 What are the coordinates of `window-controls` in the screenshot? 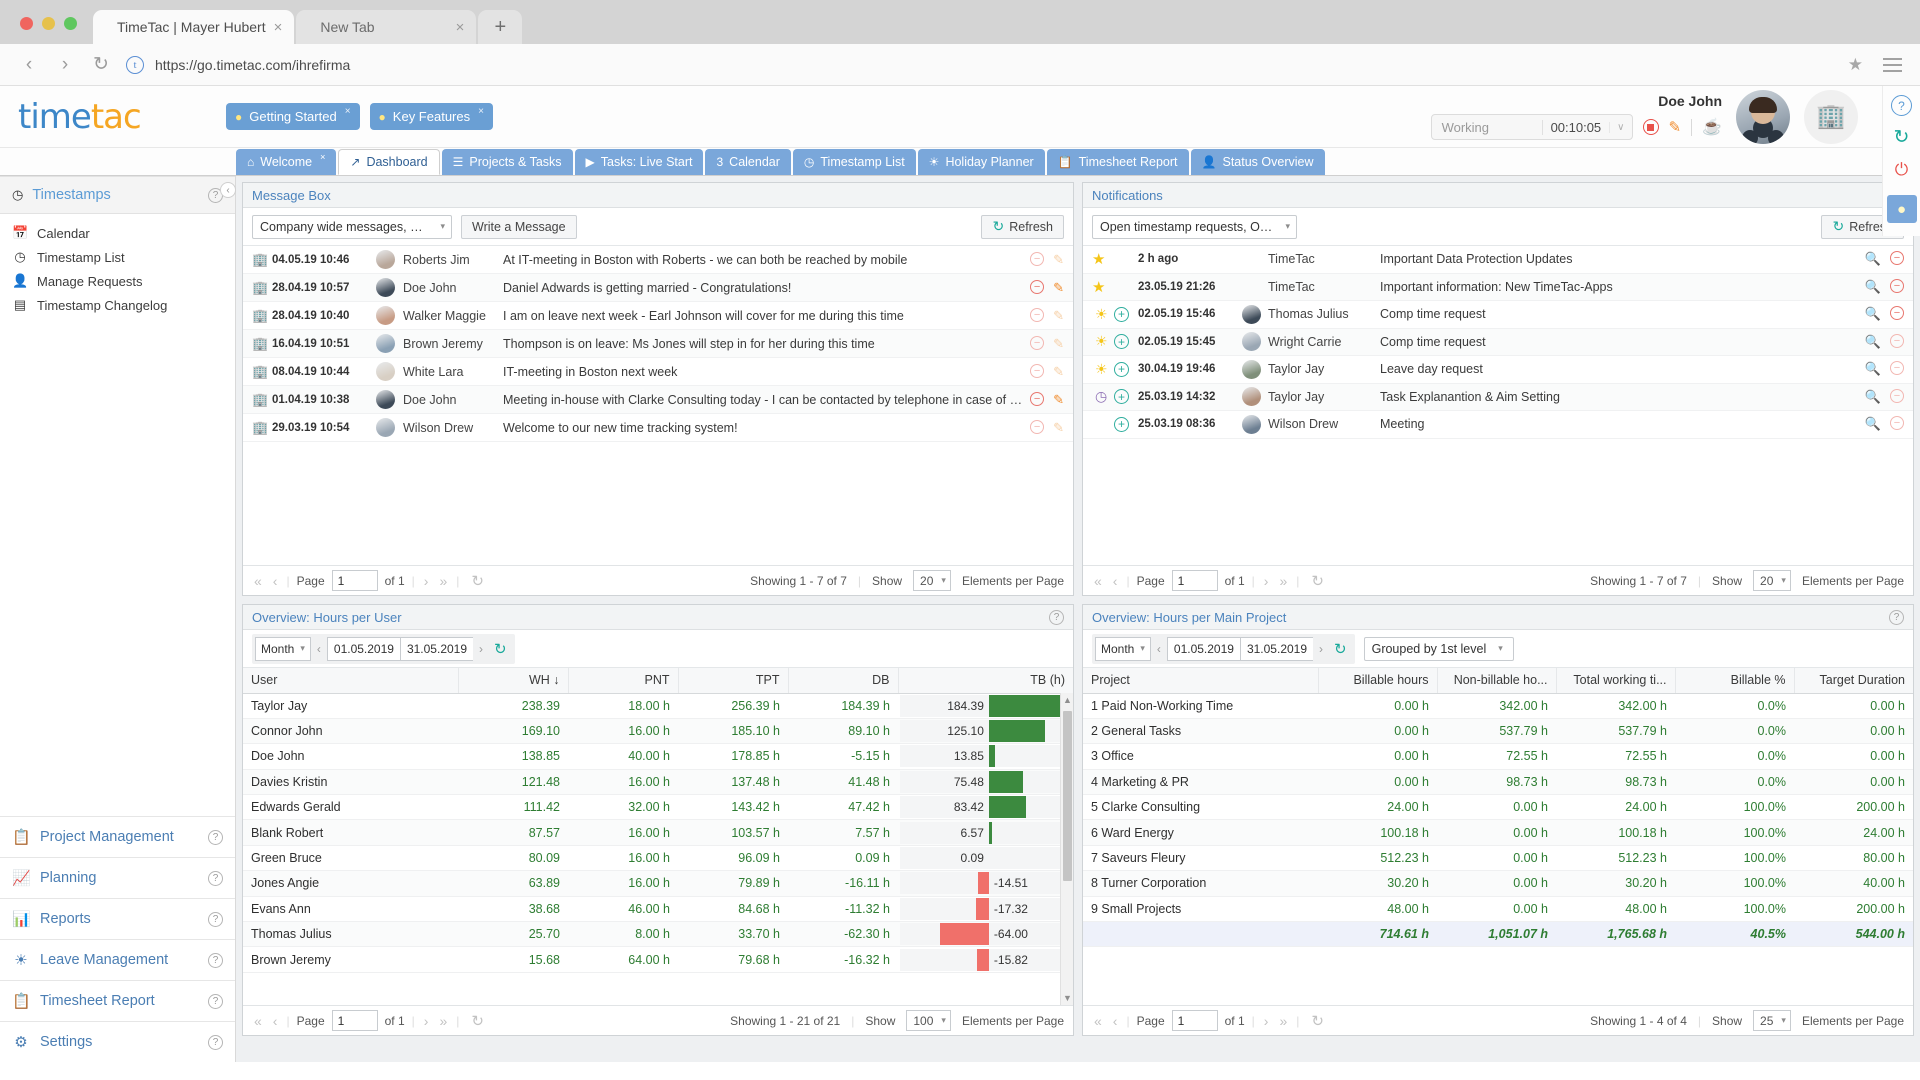 It's located at (53, 30).